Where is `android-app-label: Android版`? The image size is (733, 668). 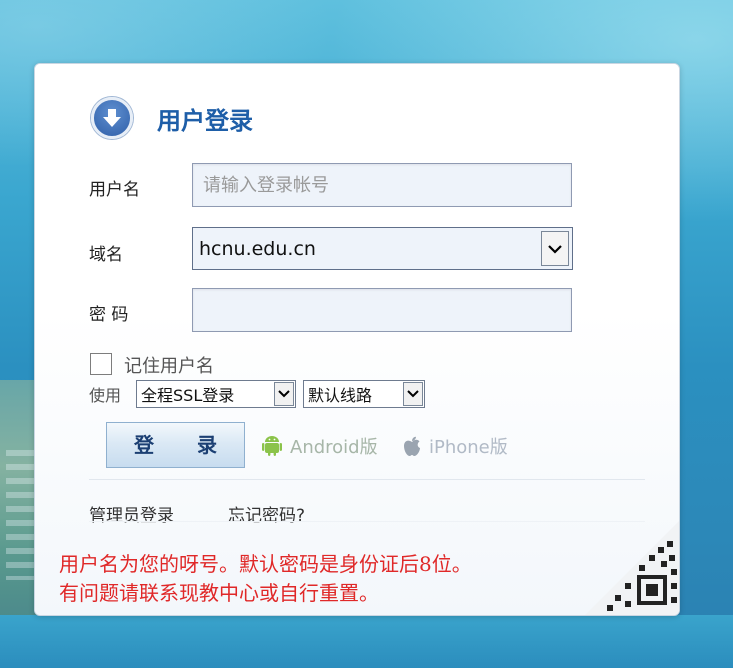 android-app-label: Android版 is located at coordinates (334, 447).